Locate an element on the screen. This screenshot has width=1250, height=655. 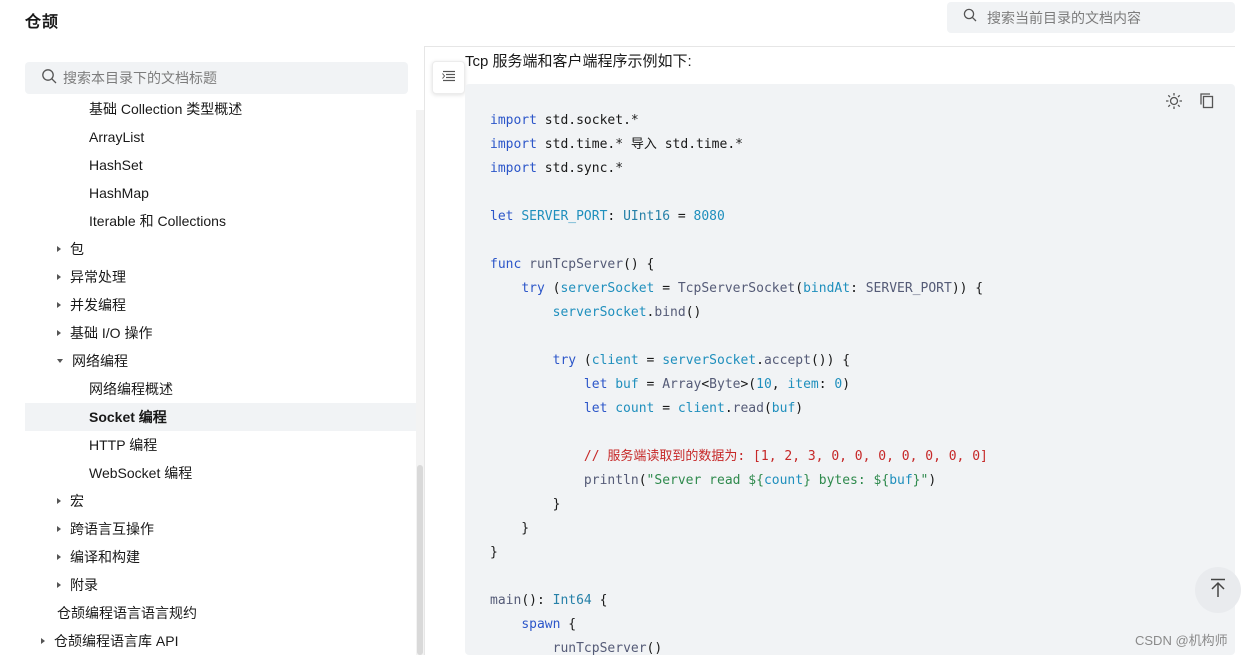
tree-item: 编译和构建 is located at coordinates (220, 557).